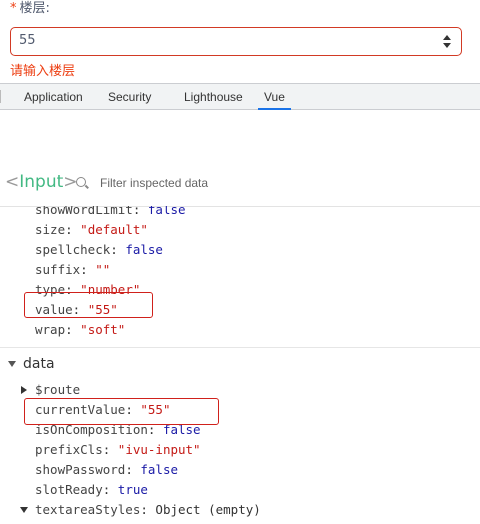 The height and width of the screenshot is (524, 480). I want to click on collapse-arrow-icon, so click(12, 364).